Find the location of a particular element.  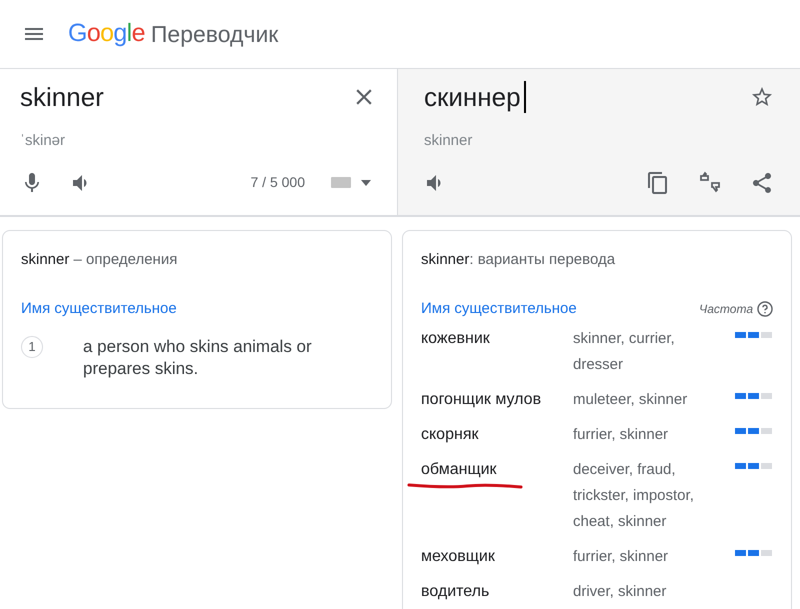

definition-number: 1 is located at coordinates (32, 347).